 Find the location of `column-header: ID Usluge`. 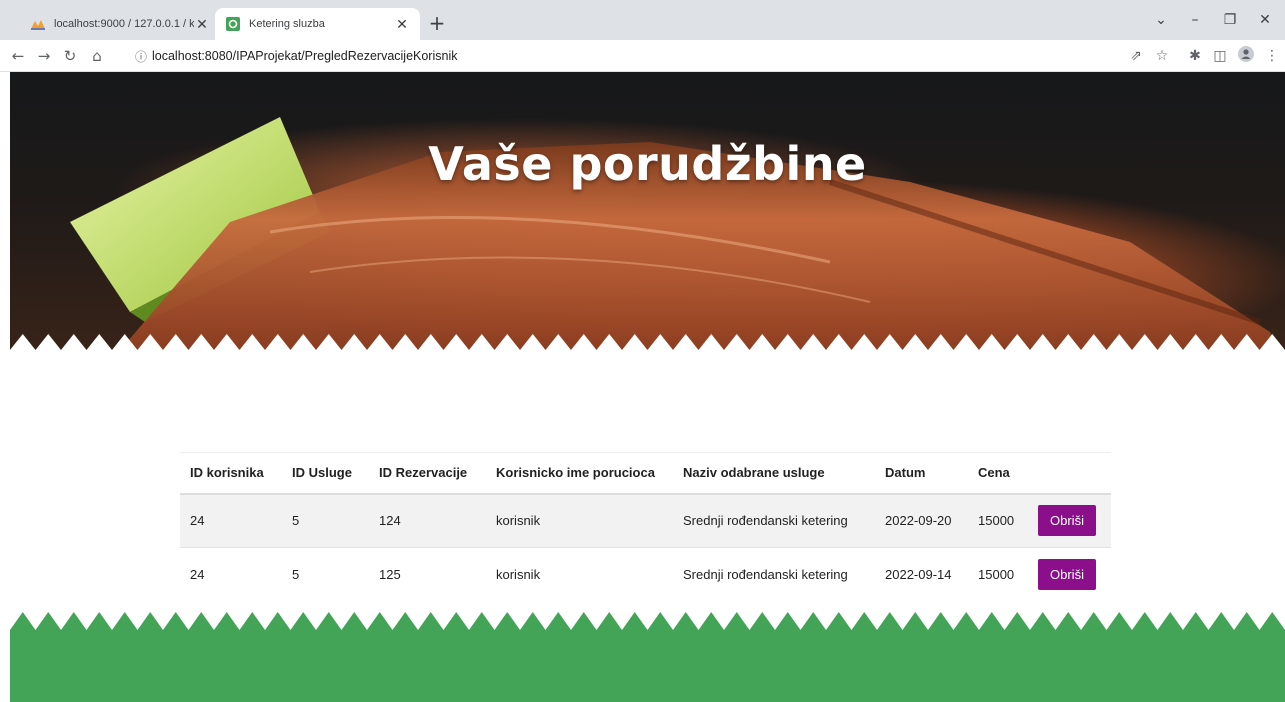

column-header: ID Usluge is located at coordinates (325, 473).